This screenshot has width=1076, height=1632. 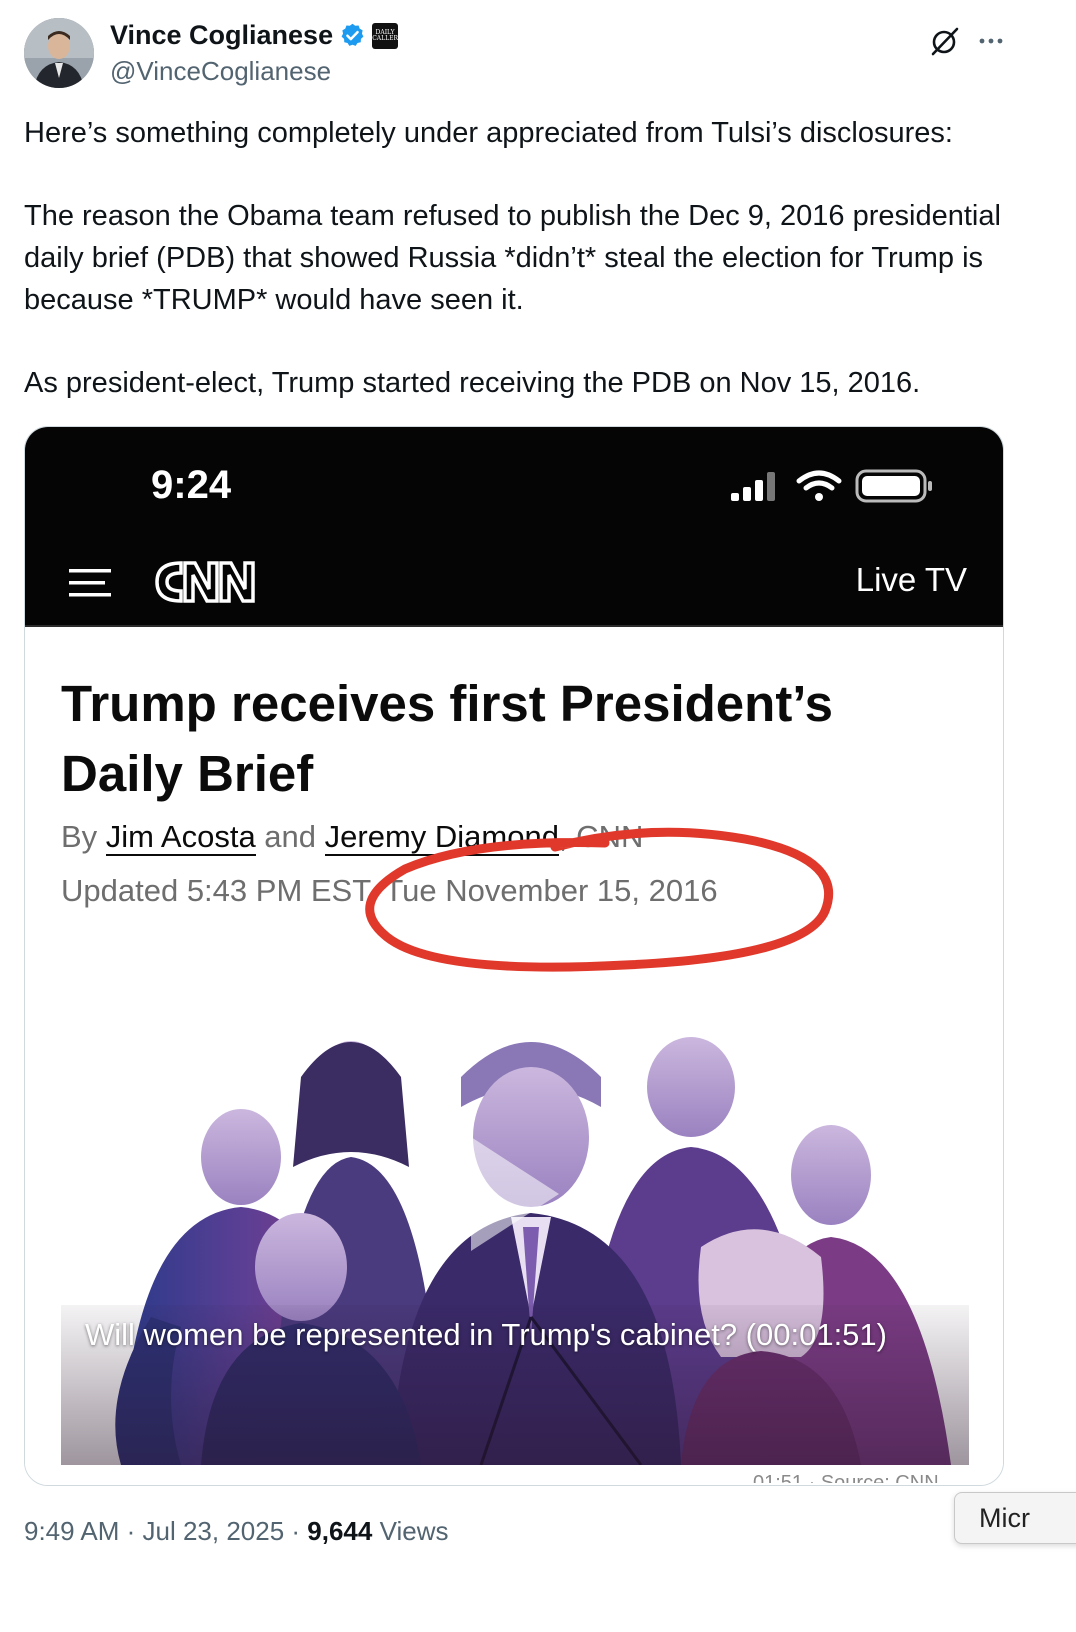 What do you see at coordinates (221, 35) in the screenshot?
I see `author-display-name: Vince Coglianese` at bounding box center [221, 35].